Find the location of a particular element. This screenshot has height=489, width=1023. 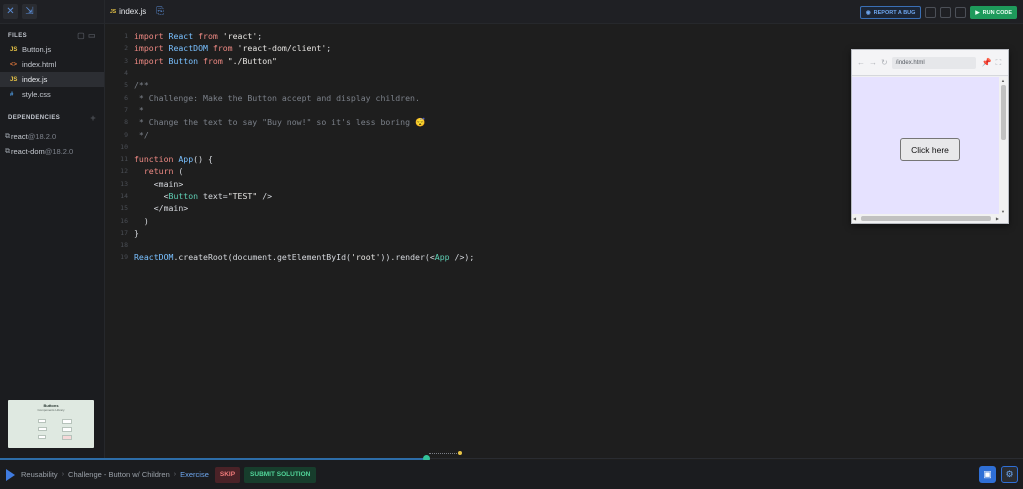

report-bug-button: ◉ REPORT A BUG is located at coordinates (890, 12).